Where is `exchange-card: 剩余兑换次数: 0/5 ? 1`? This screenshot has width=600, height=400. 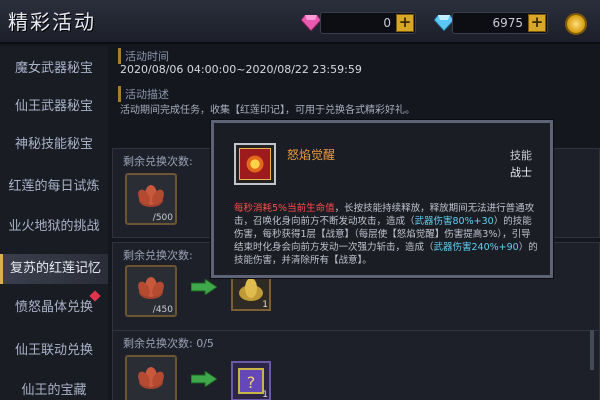 exchange-card: 剩余兑换次数: 0/5 ? 1 is located at coordinates (356, 365).